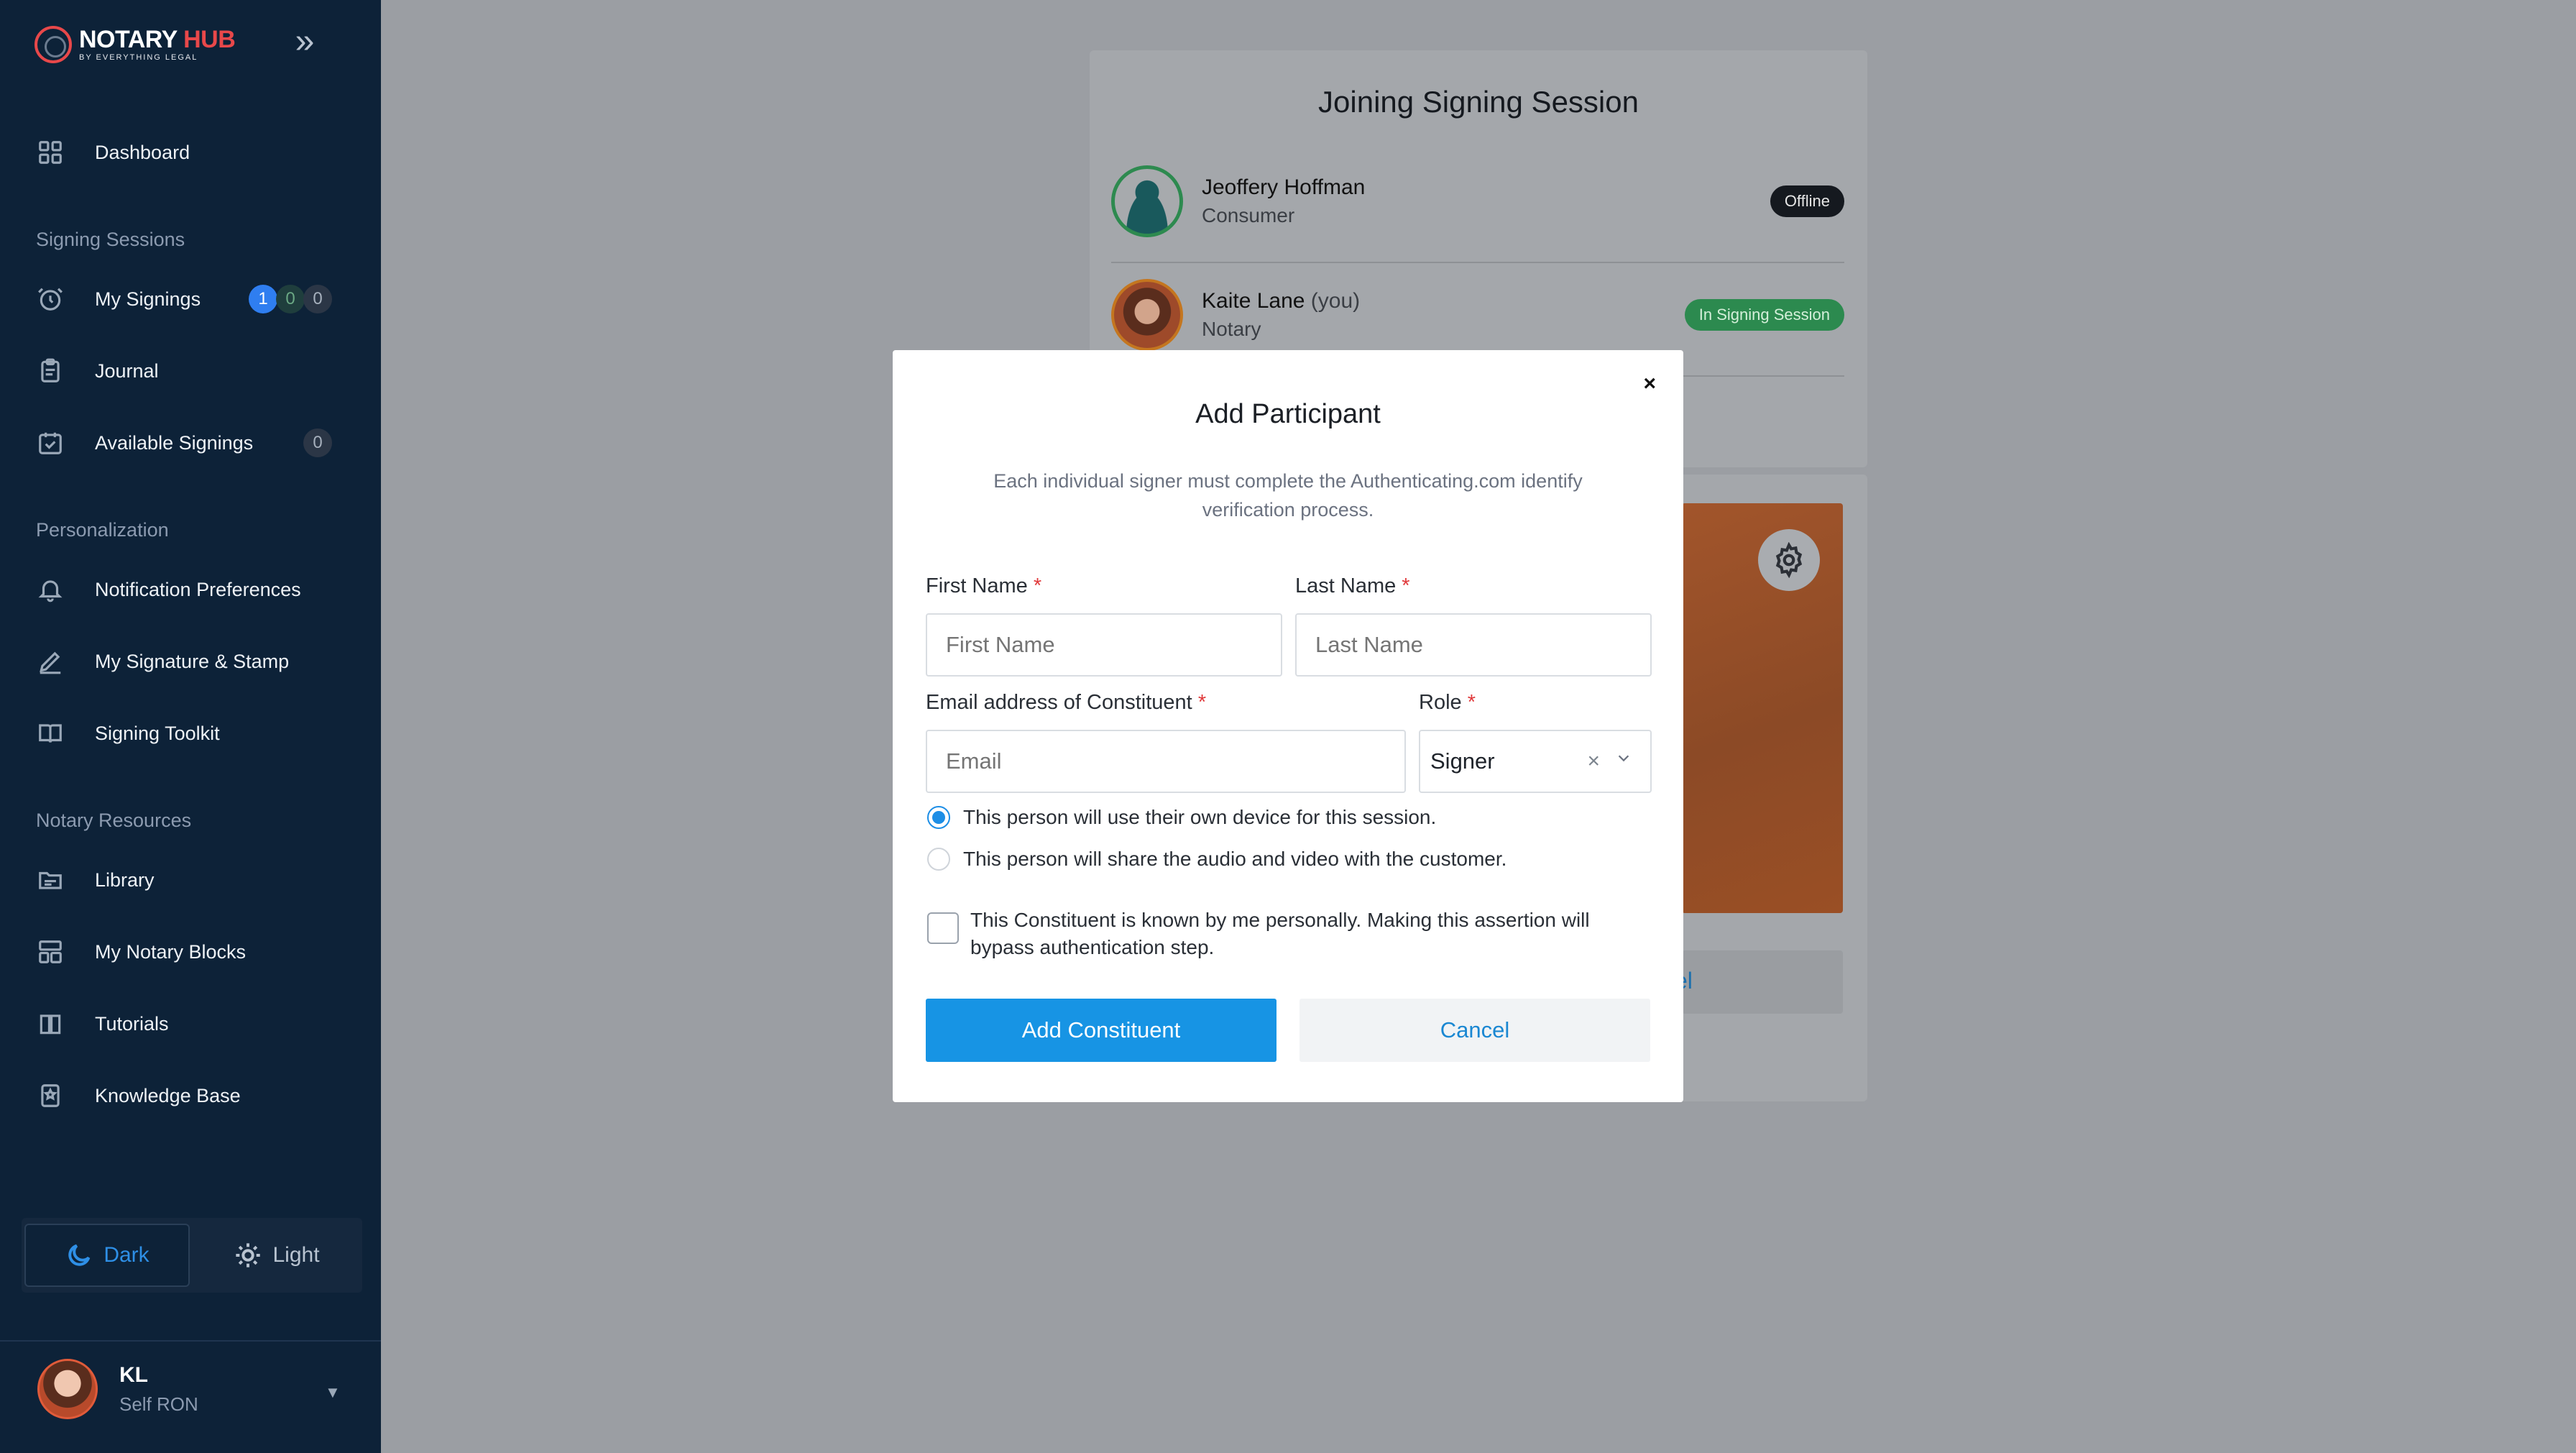 This screenshot has height=1453, width=2576. Describe the element at coordinates (196, 371) in the screenshot. I see `sidebar-item-journal: Journal` at that location.